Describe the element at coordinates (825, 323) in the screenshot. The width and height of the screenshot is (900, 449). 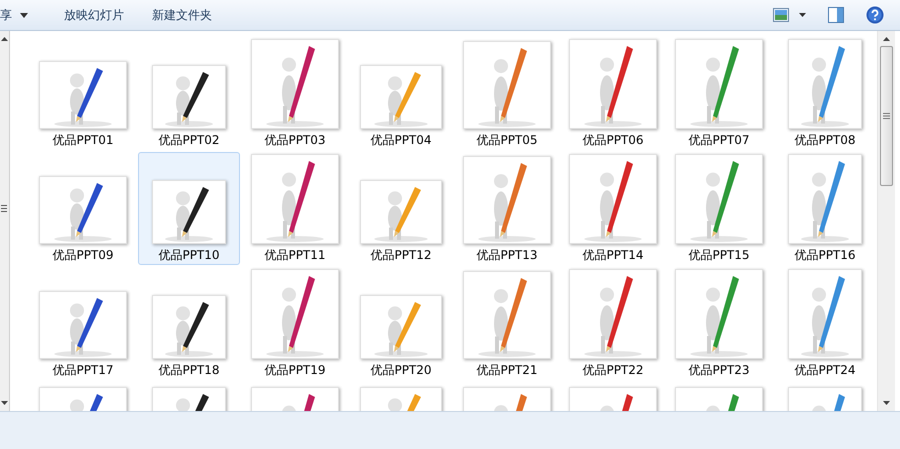
I see `file-item: 优品PPT24` at that location.